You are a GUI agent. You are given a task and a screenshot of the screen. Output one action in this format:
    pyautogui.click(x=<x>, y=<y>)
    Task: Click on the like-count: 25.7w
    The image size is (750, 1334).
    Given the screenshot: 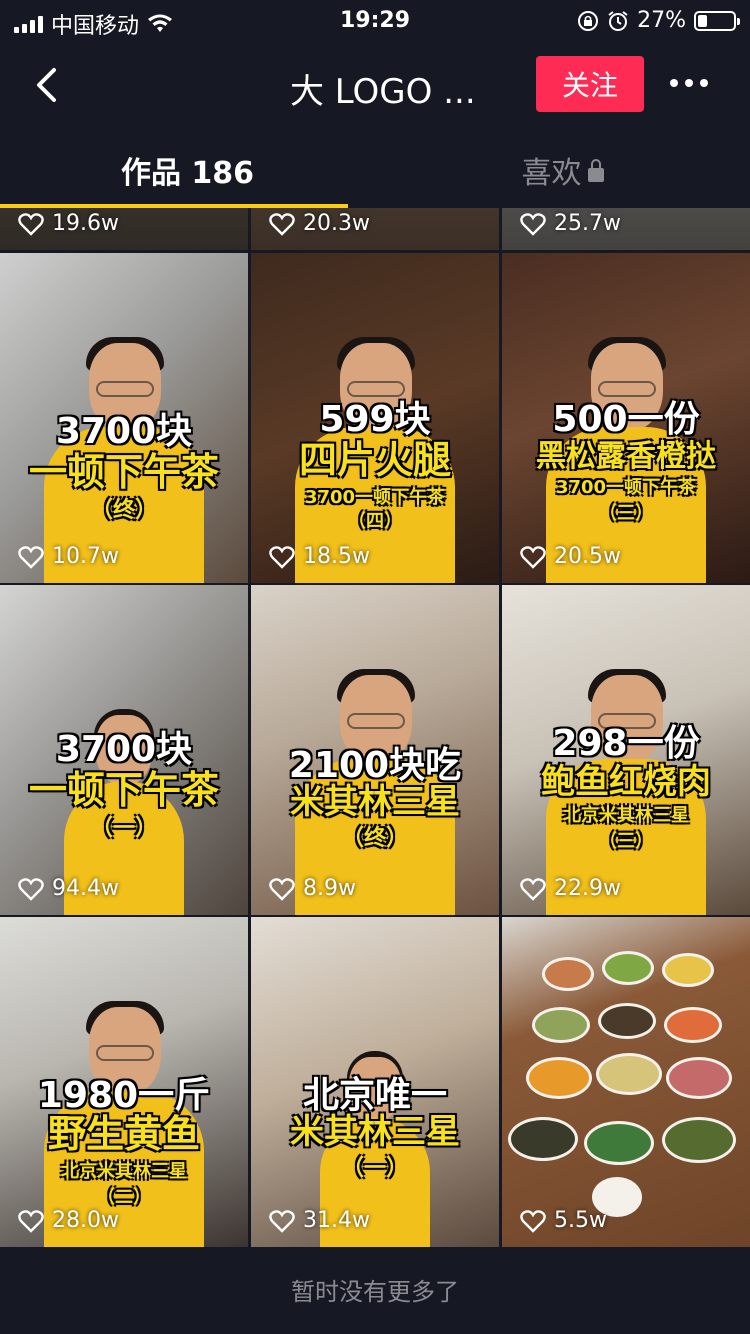 What is the action you would take?
    pyautogui.click(x=587, y=223)
    